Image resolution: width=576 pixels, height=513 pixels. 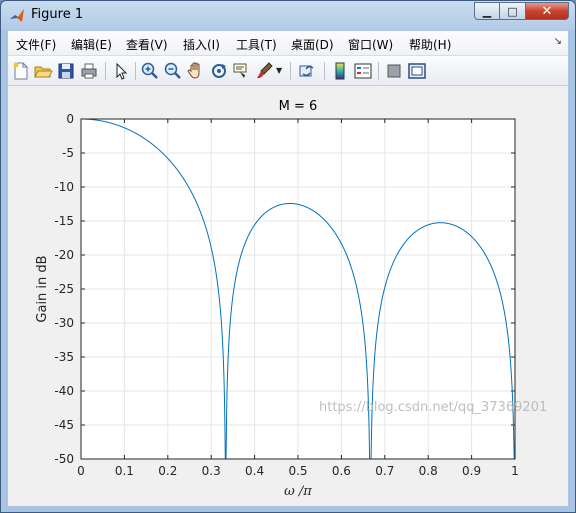 What do you see at coordinates (298, 491) in the screenshot?
I see `x-axis-label: ω /π` at bounding box center [298, 491].